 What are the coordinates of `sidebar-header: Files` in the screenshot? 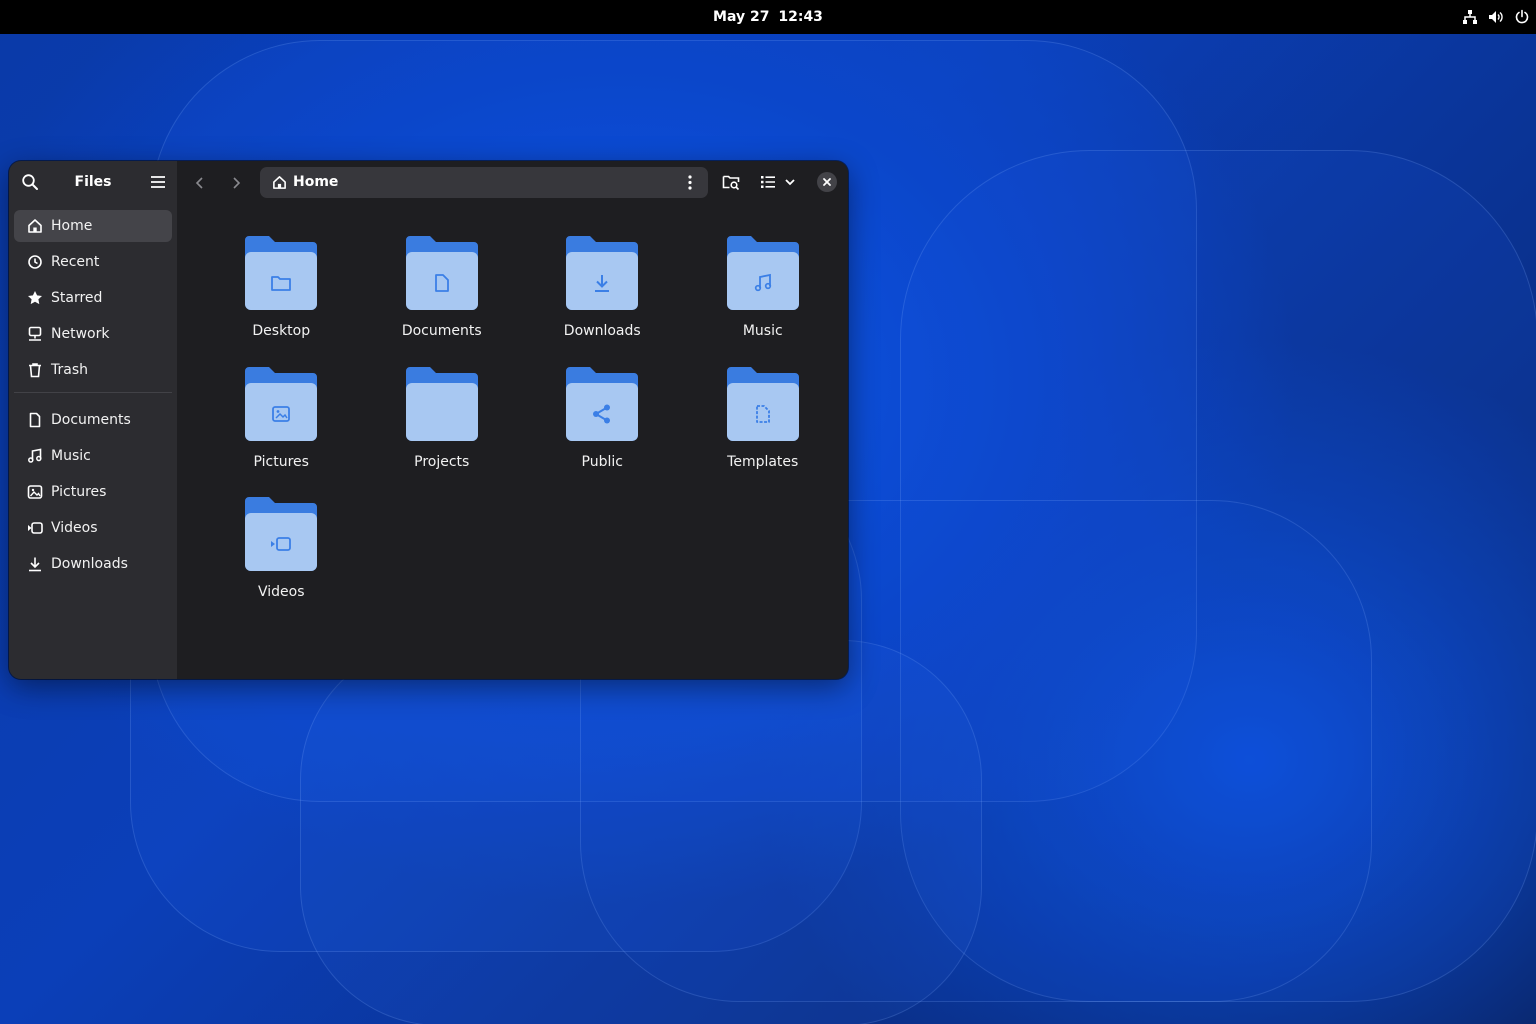 It's located at (93, 182).